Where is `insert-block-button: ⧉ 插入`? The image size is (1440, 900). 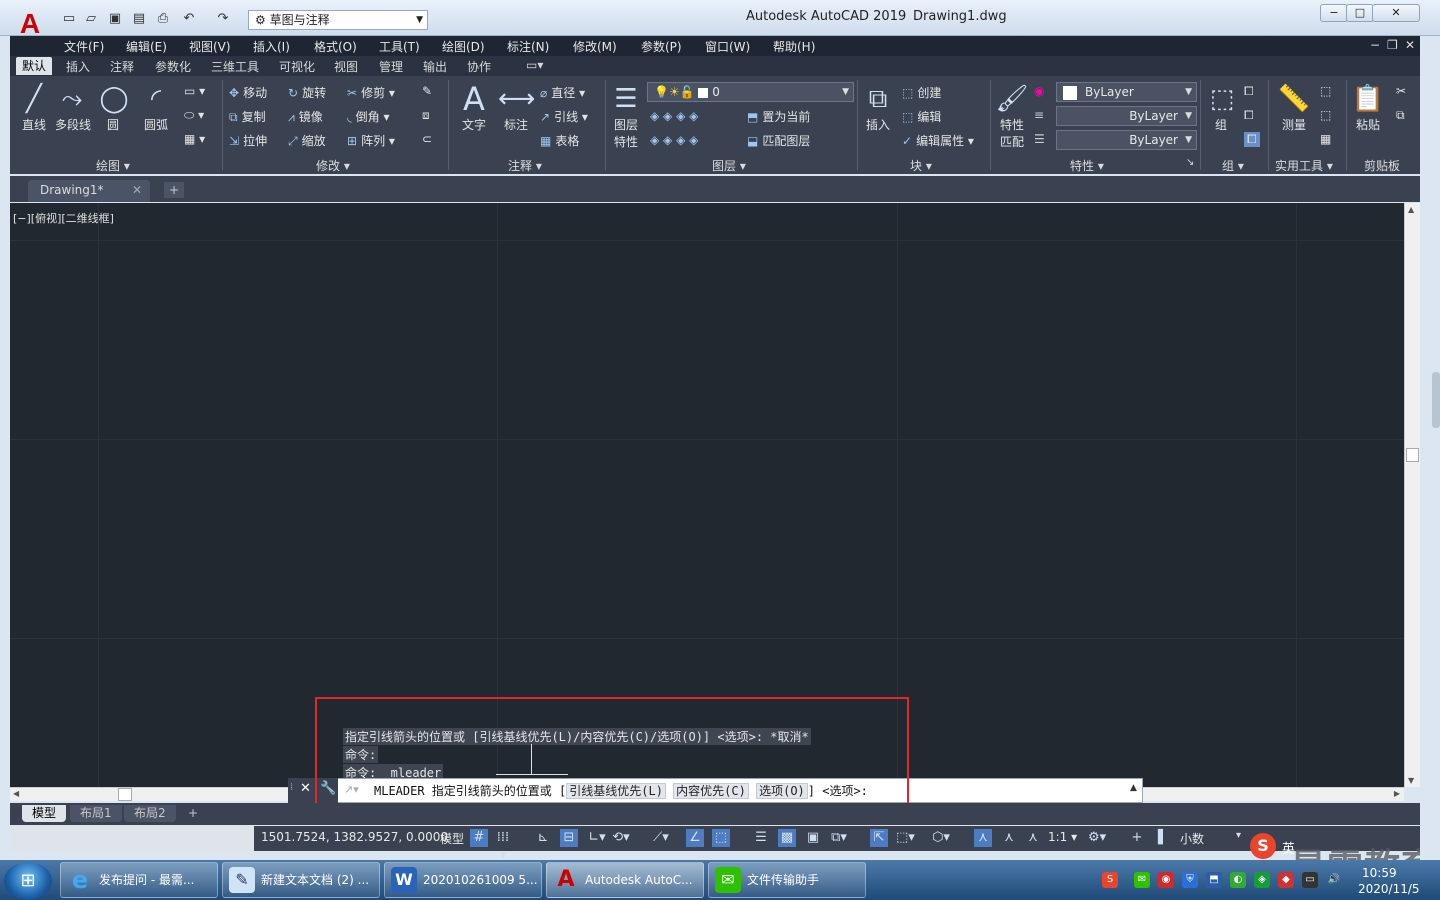 insert-block-button: ⧉ 插入 is located at coordinates (878, 107).